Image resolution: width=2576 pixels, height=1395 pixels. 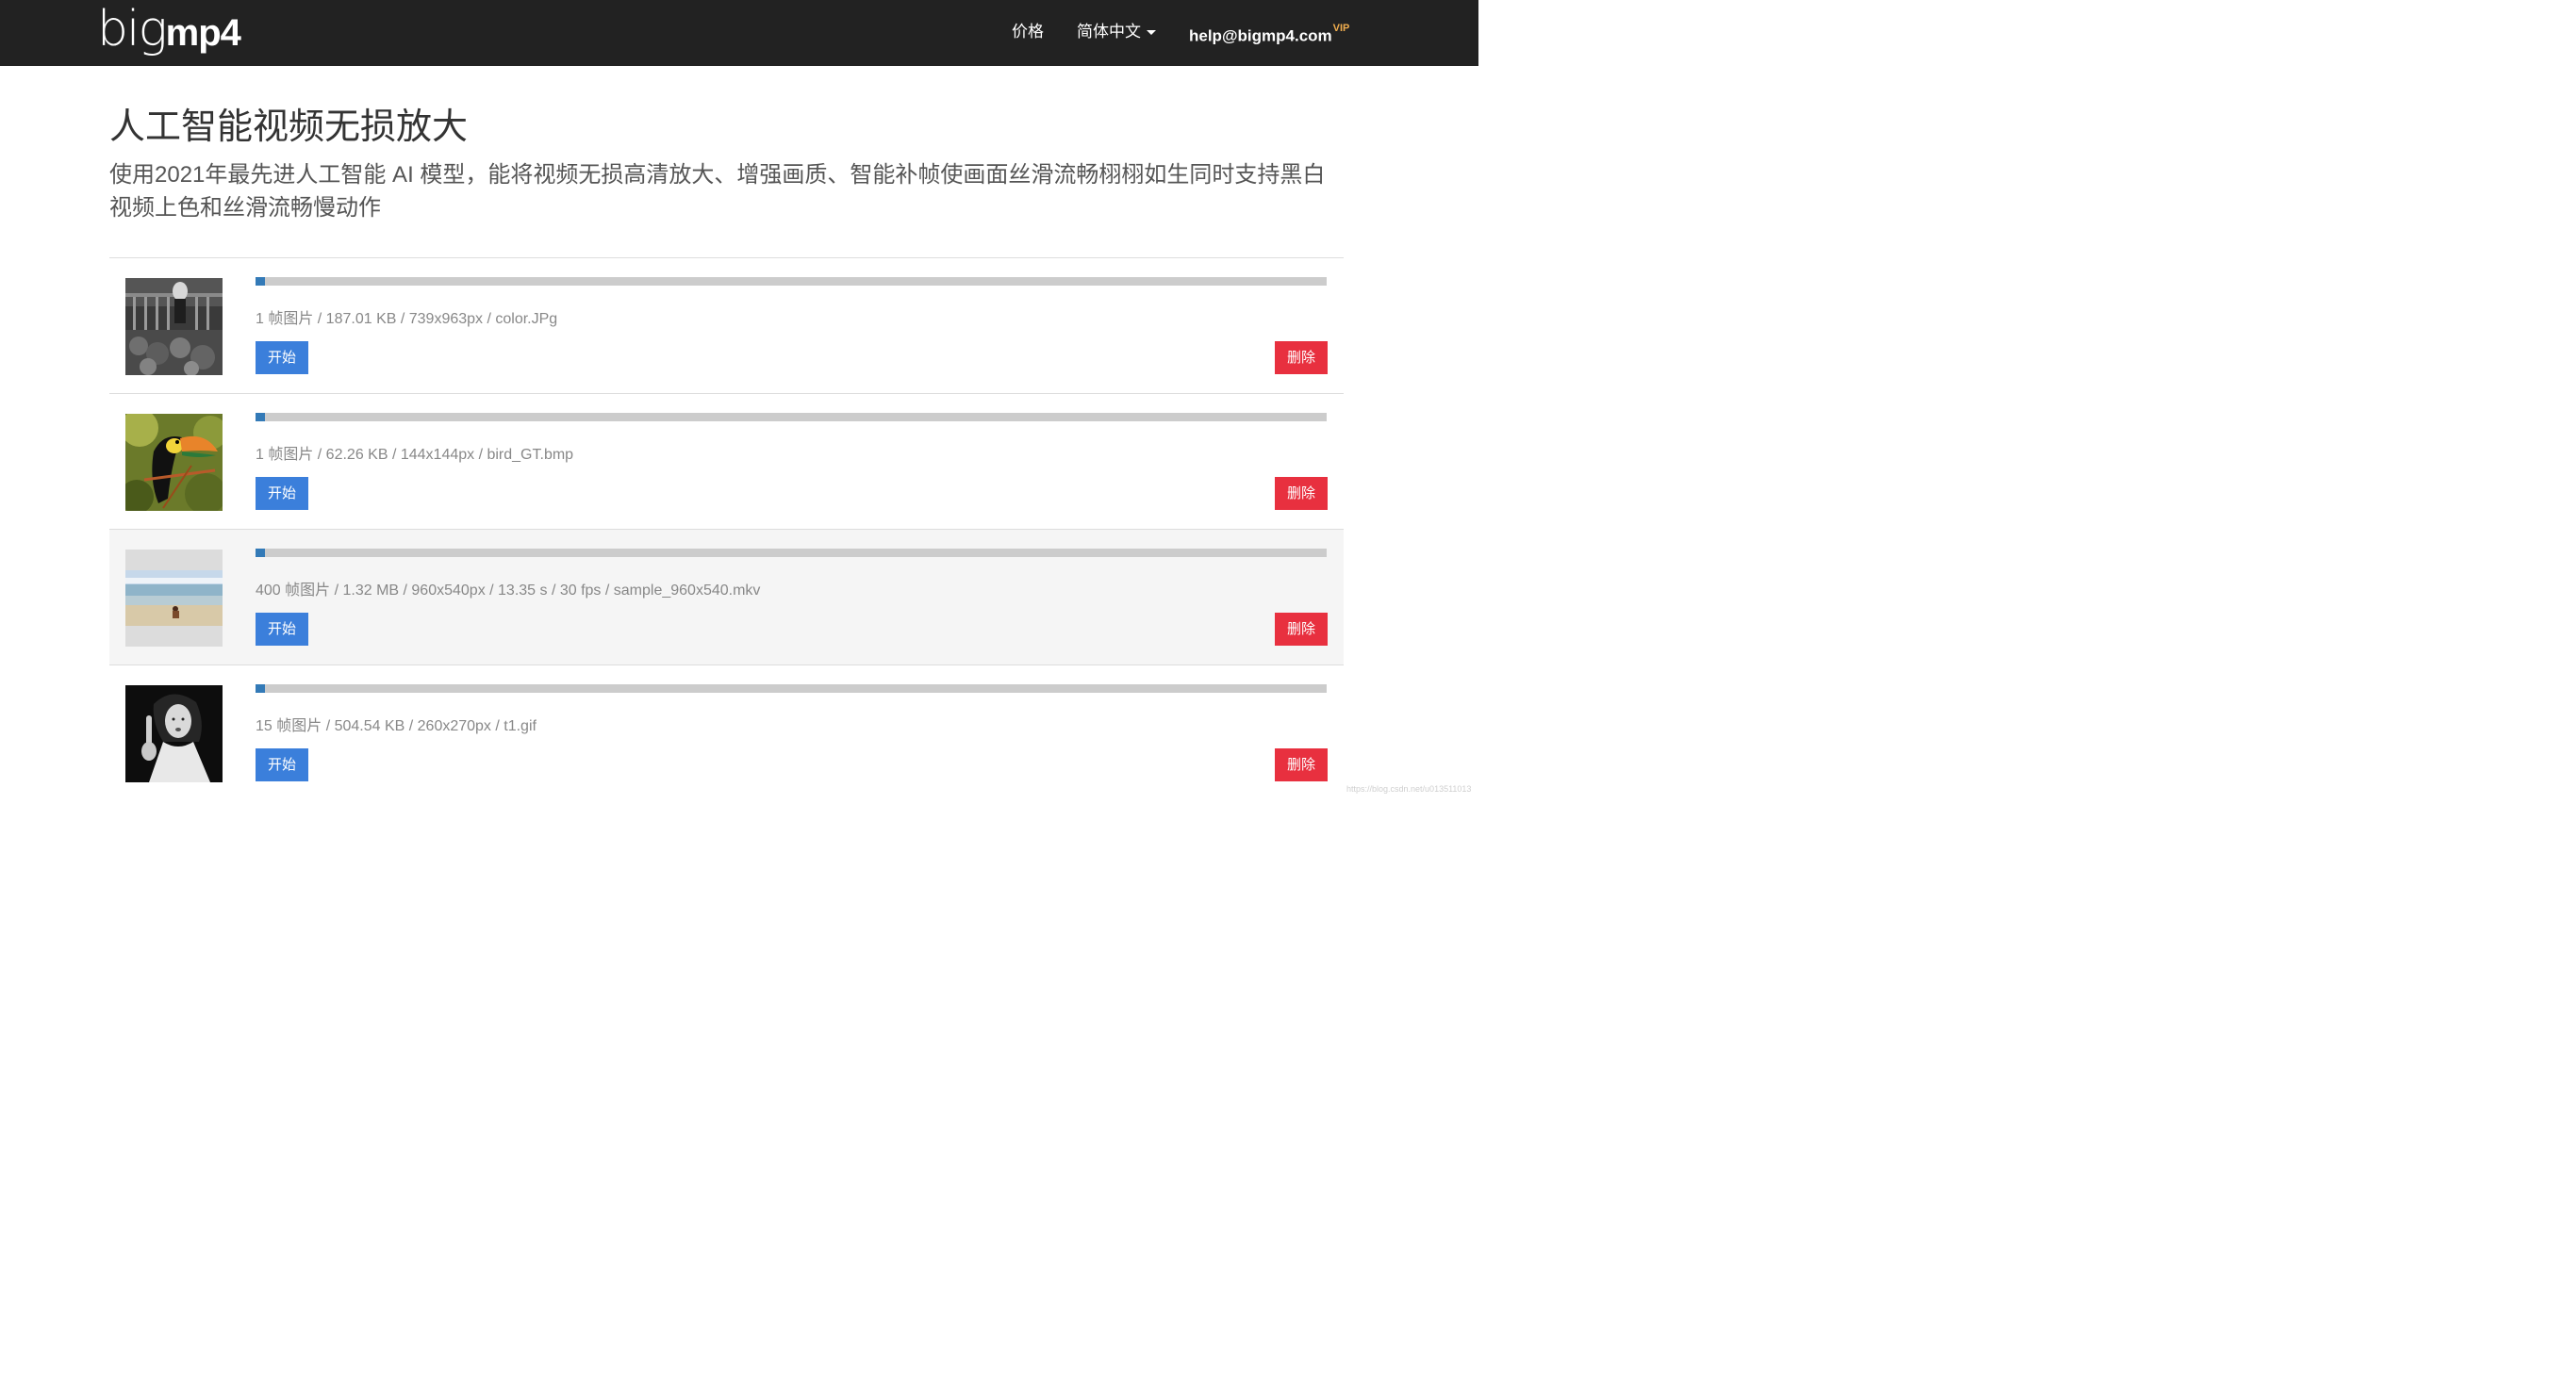 I want to click on top-navbar: bigmp4 价格 简体中文 help@bigmp4.comVIP, so click(x=739, y=33).